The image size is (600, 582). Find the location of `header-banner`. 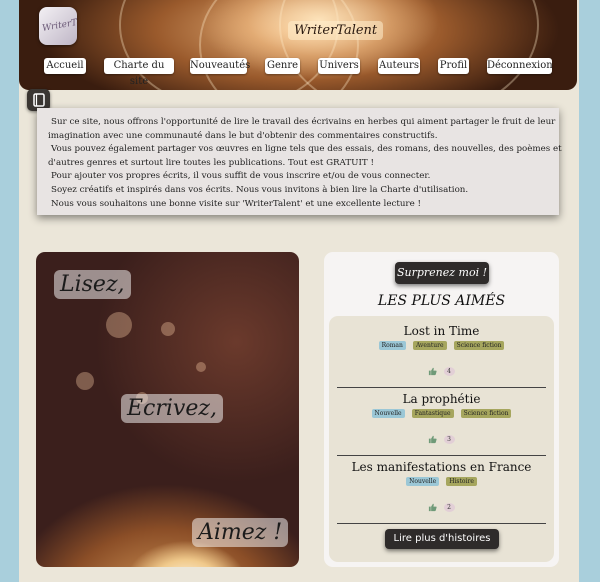

header-banner is located at coordinates (298, 45).